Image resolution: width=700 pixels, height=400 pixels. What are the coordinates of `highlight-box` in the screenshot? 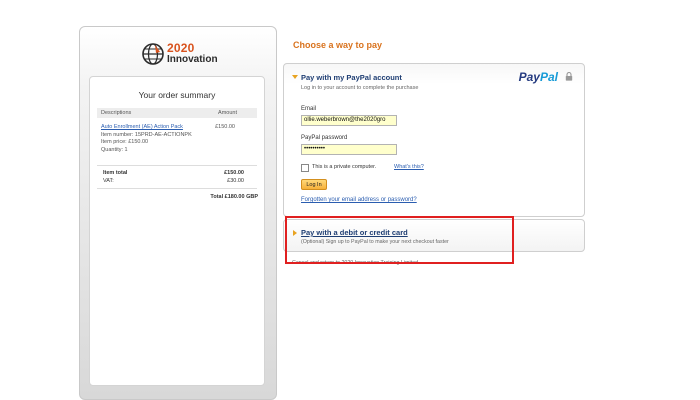 It's located at (399, 240).